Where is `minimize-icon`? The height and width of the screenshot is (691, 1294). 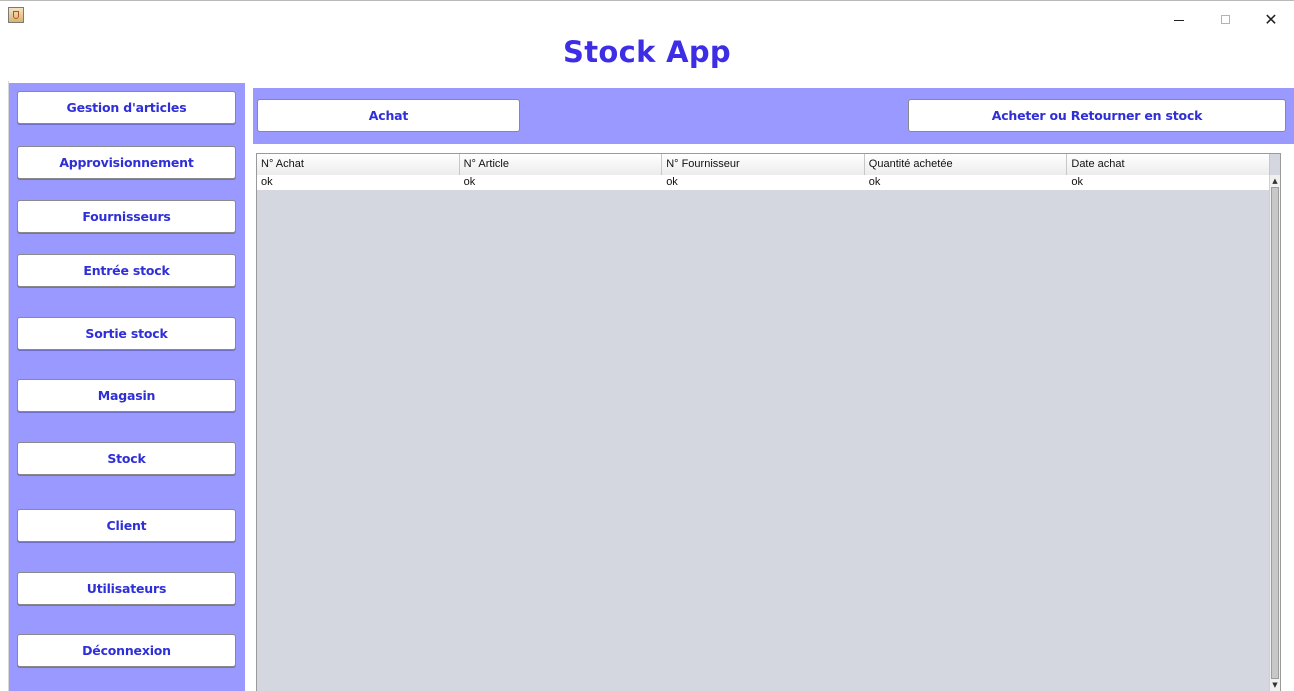 minimize-icon is located at coordinates (1179, 19).